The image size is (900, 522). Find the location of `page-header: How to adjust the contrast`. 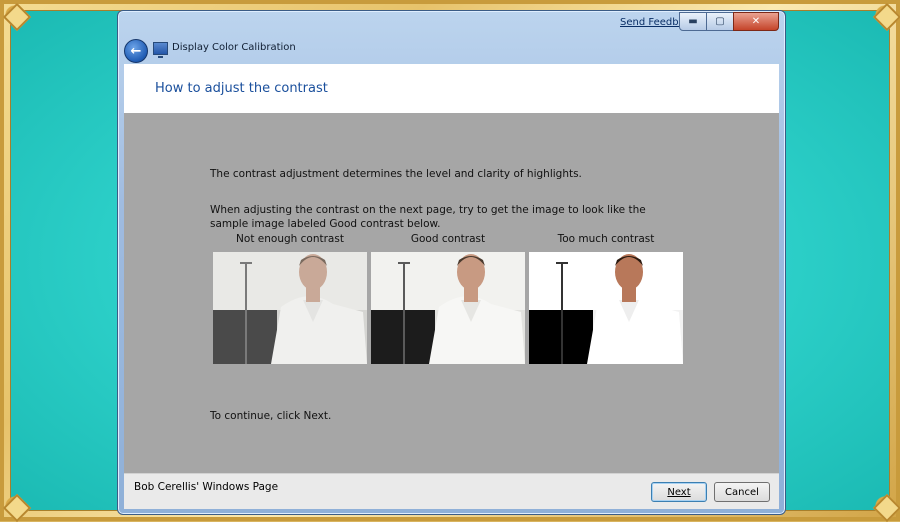

page-header: How to adjust the contrast is located at coordinates (451, 88).